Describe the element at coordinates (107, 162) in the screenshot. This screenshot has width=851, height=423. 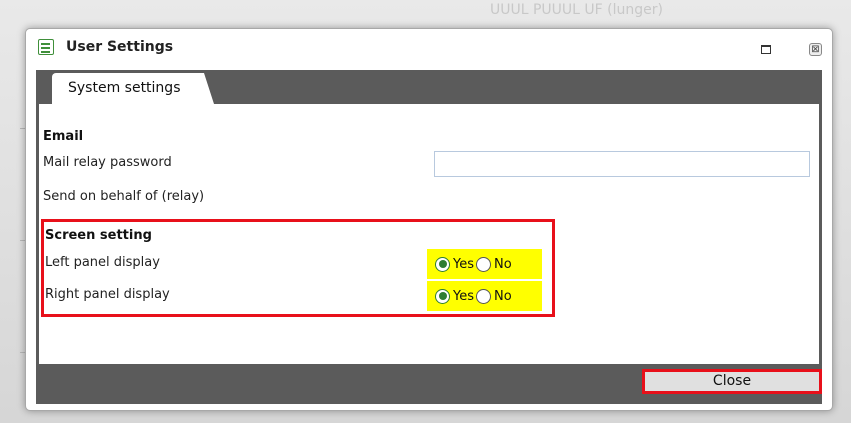
I see `mail-relay-password-label: Mail relay password` at that location.